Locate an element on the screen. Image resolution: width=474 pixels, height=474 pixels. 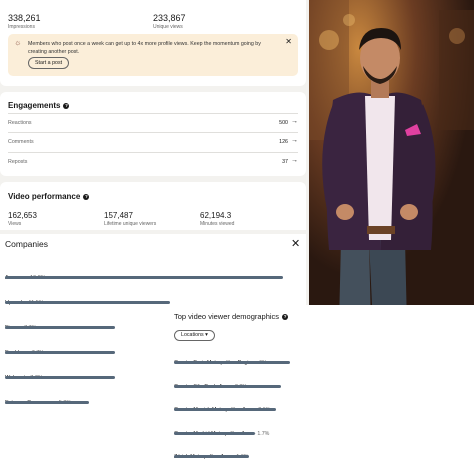
locations-filter: Locations ▾ is located at coordinates (194, 335).